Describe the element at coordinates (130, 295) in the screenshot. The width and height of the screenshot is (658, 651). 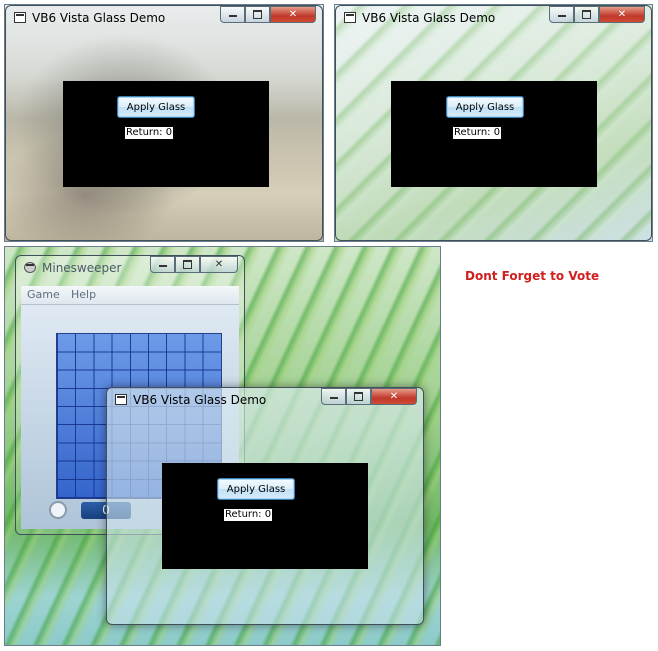
I see `menu-bar: Game Help` at that location.